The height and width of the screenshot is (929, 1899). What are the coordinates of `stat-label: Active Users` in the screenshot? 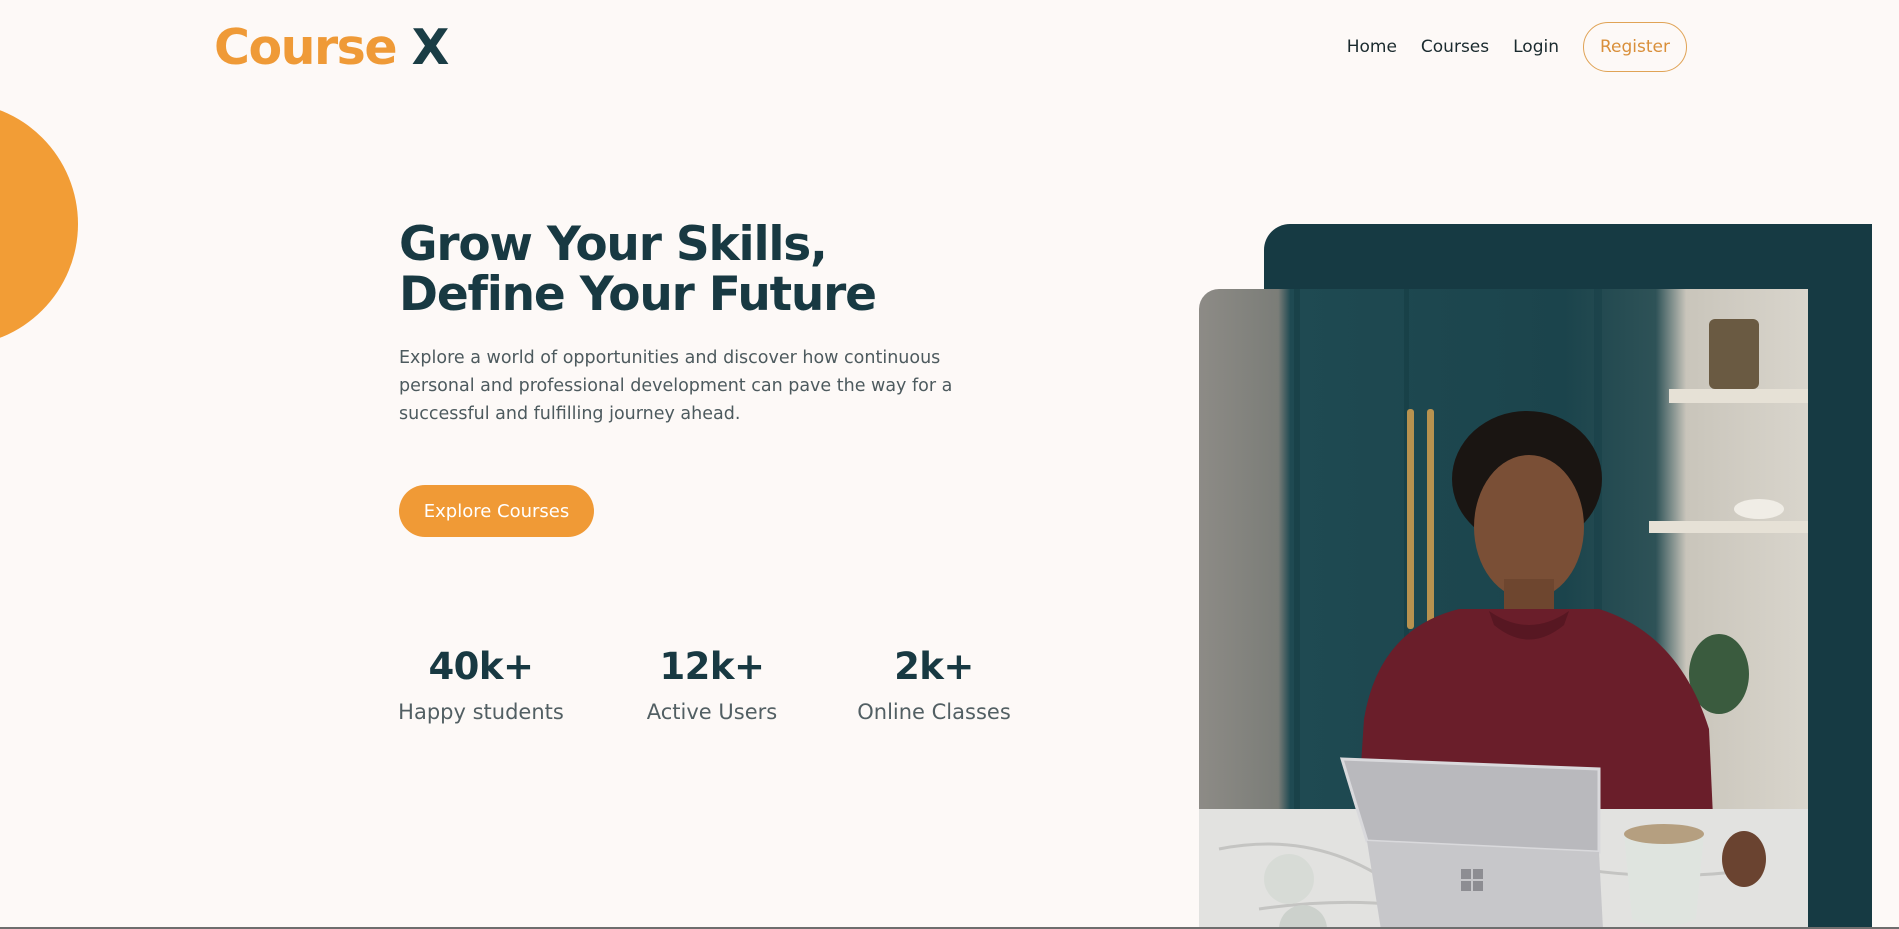 It's located at (712, 712).